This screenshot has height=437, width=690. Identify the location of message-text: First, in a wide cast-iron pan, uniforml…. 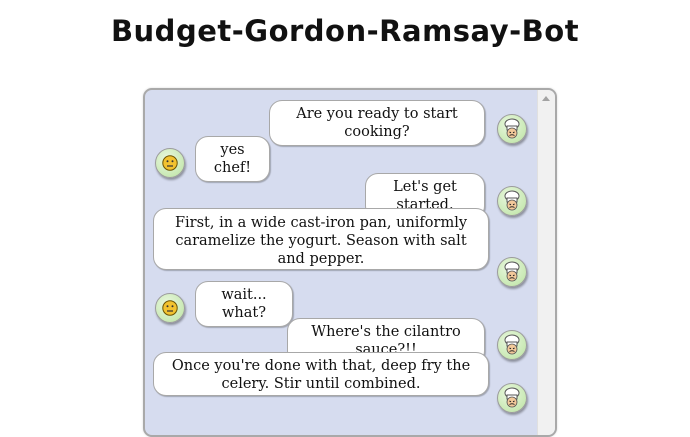
(321, 241).